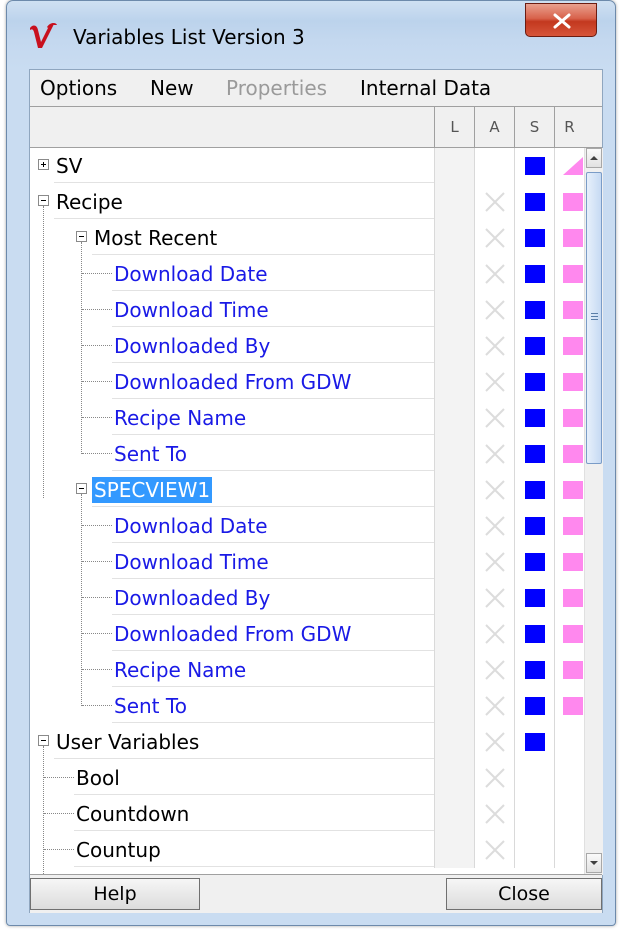 The image size is (620, 930). I want to click on tree-row: Downloaded By, so click(316, 598).